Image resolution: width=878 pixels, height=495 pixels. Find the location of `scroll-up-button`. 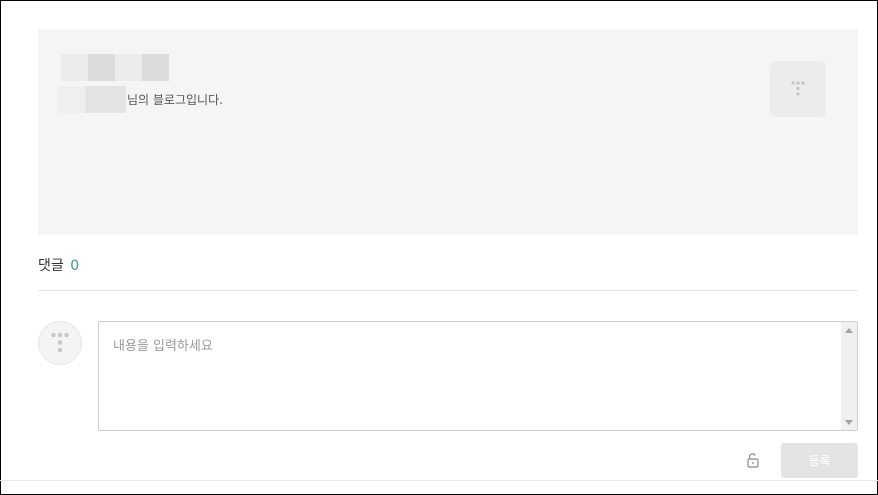

scroll-up-button is located at coordinates (849, 330).